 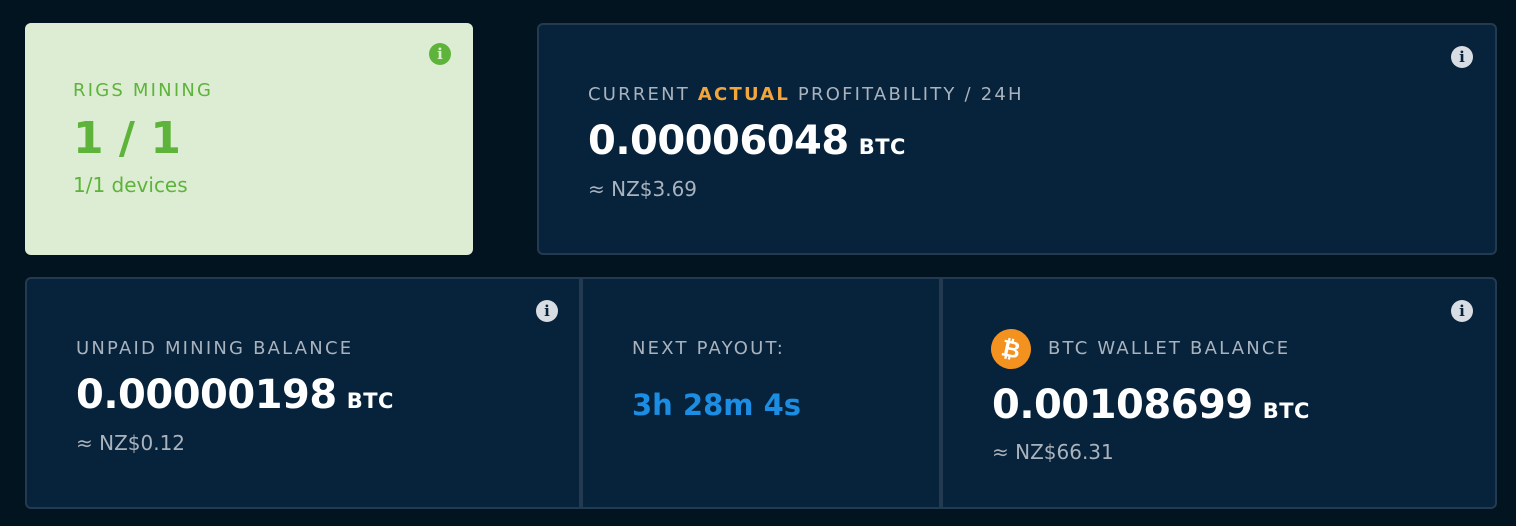 I want to click on rigs-mining-label: RIGS MINING, so click(x=143, y=90).